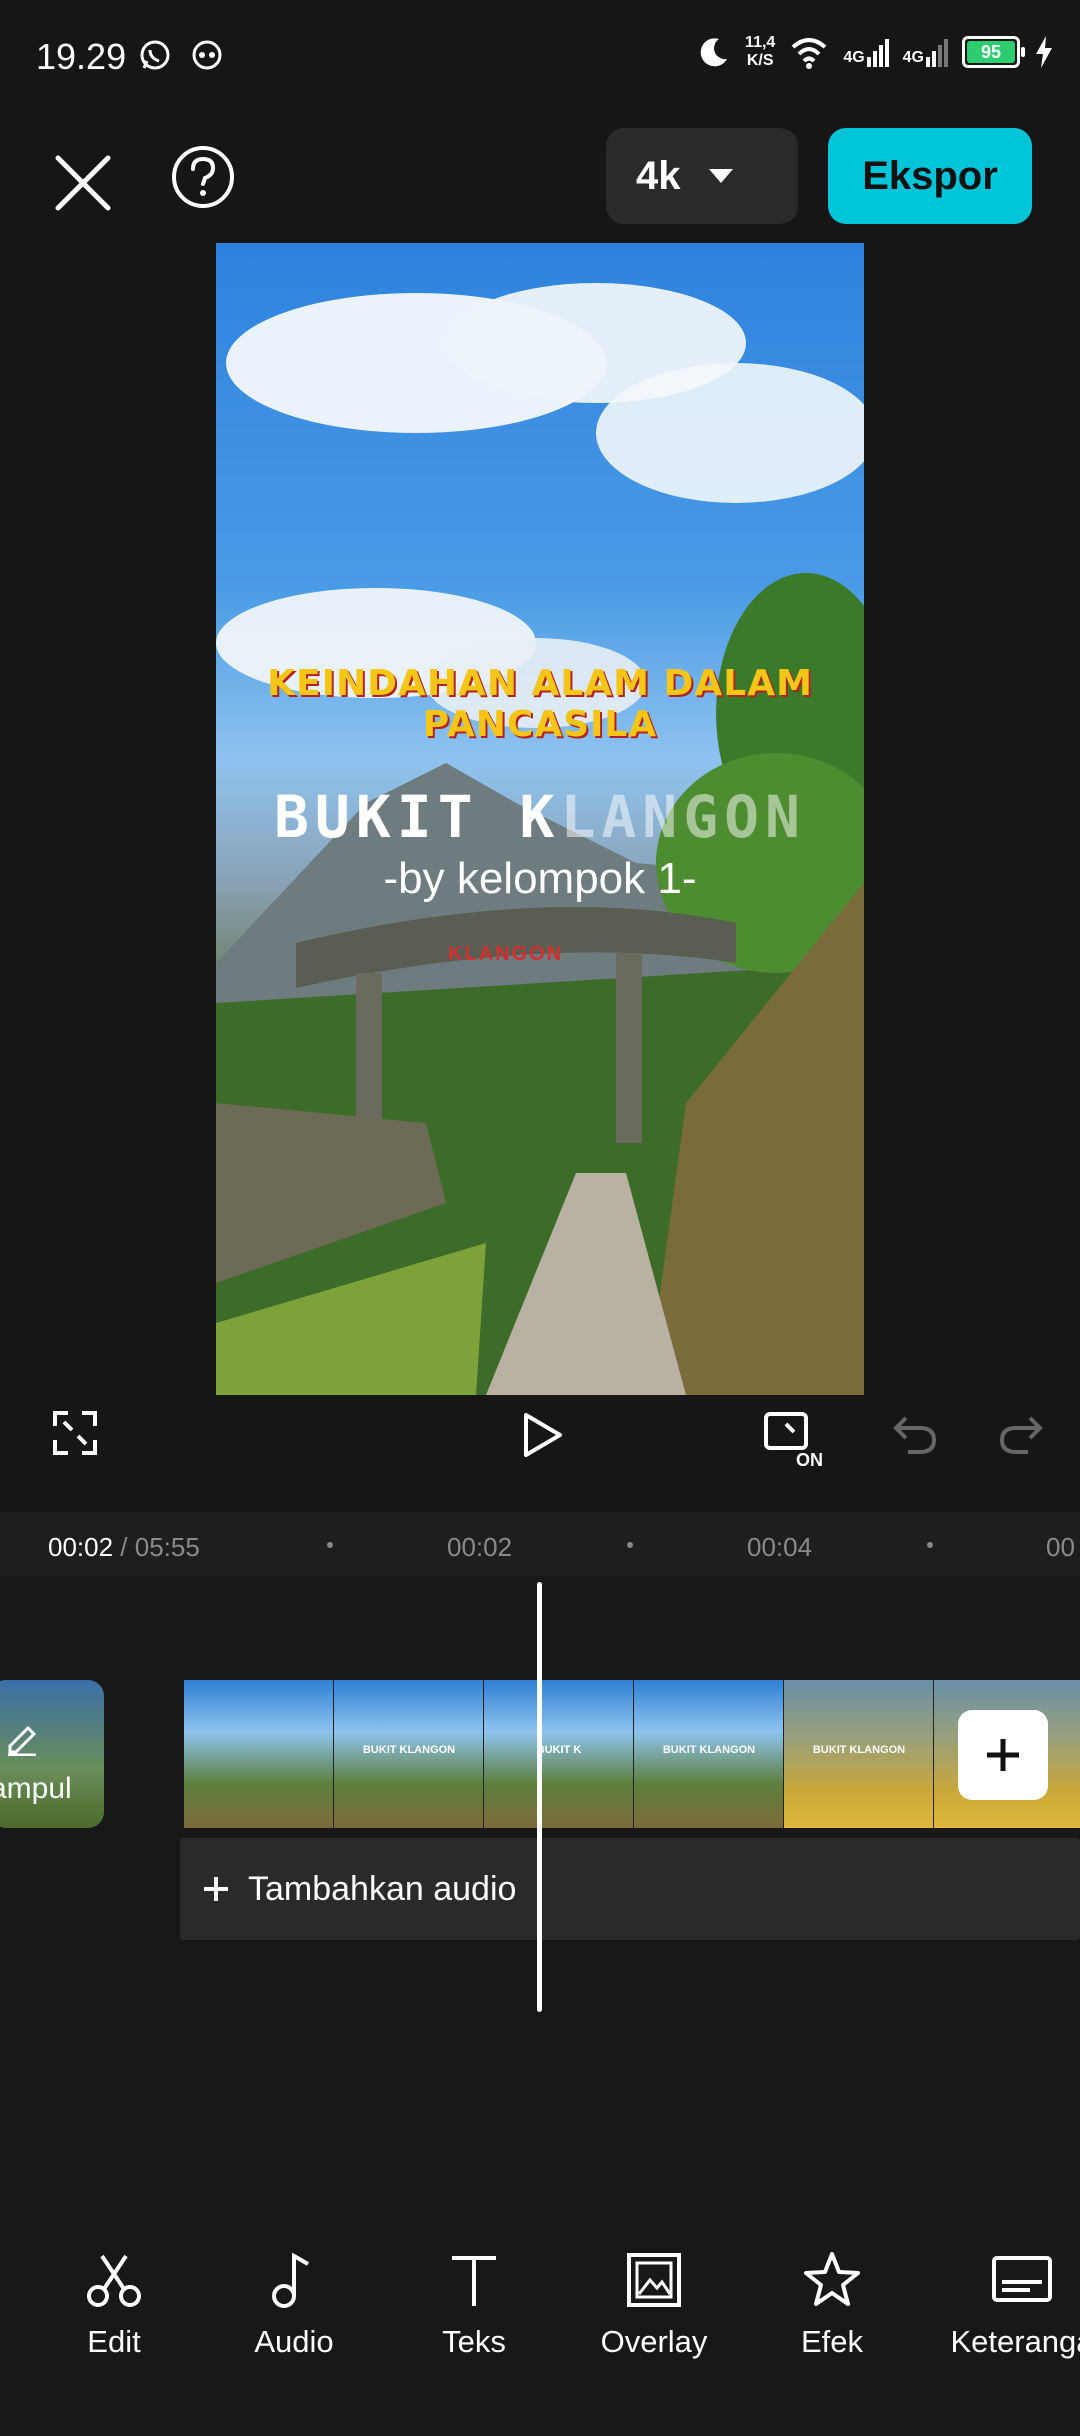 This screenshot has height=2436, width=1080. What do you see at coordinates (52, 1754) in the screenshot?
I see `cover-thumbnail: ampul` at bounding box center [52, 1754].